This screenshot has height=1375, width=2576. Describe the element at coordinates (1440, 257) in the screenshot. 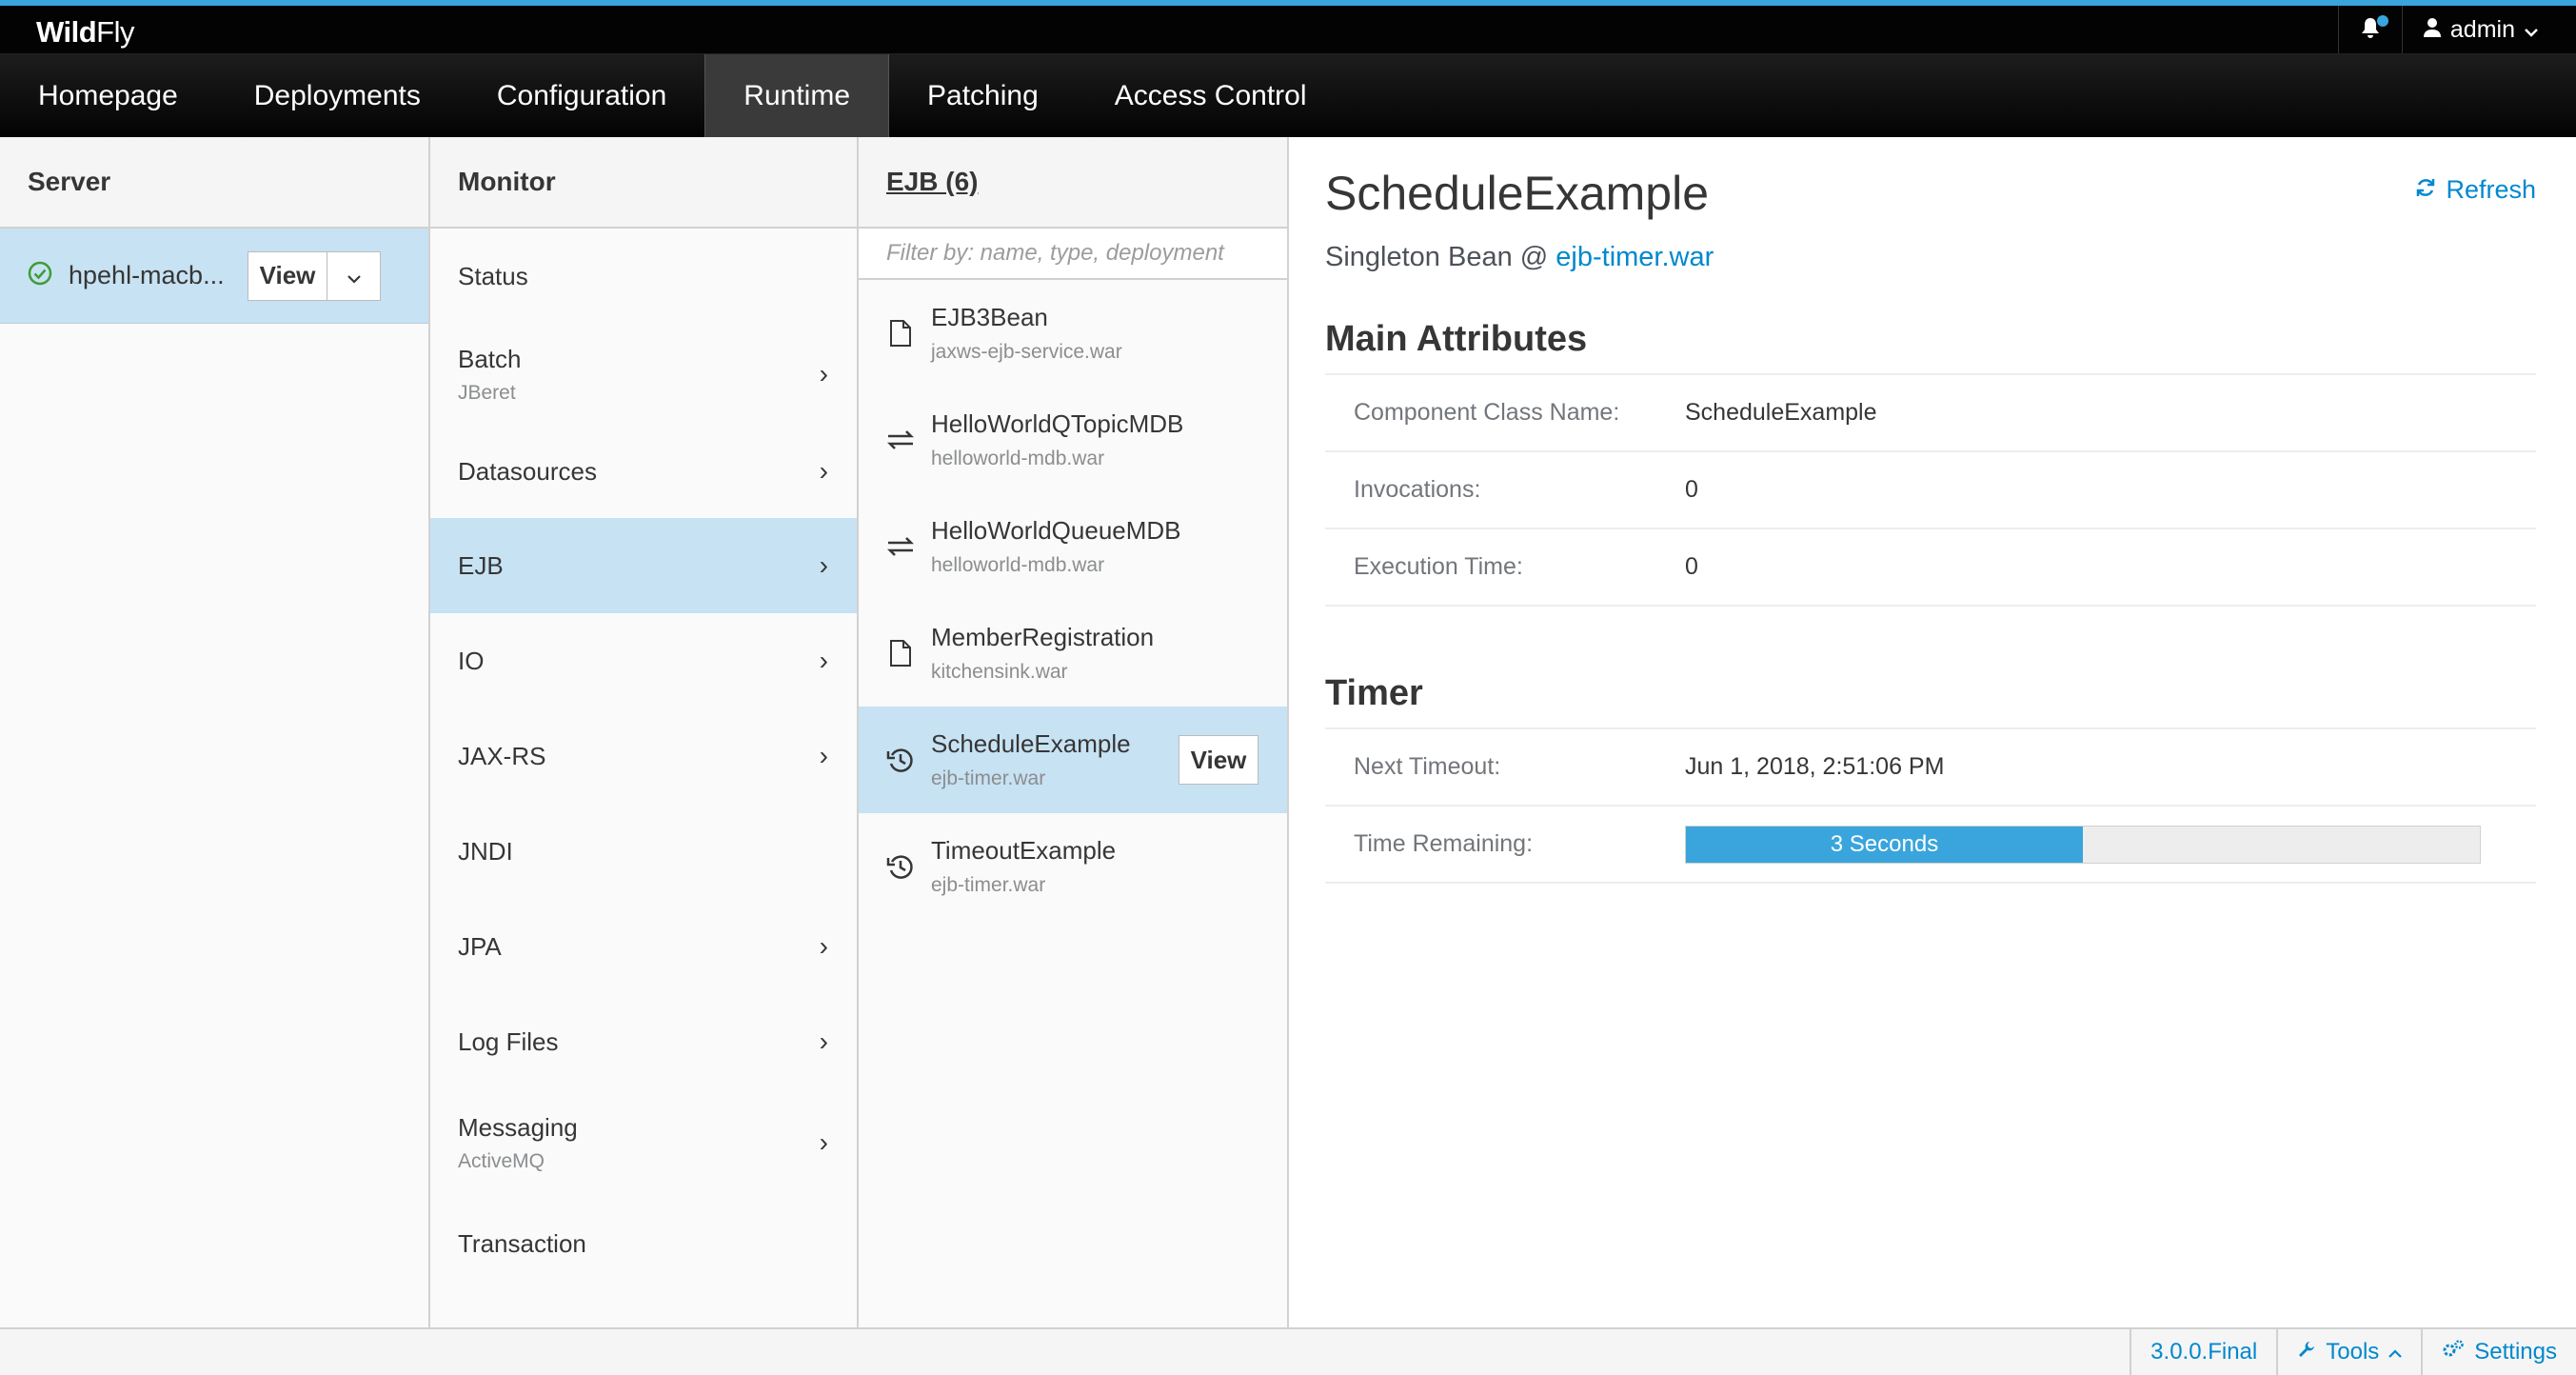

I see `bean-type: Singleton Bean @` at that location.